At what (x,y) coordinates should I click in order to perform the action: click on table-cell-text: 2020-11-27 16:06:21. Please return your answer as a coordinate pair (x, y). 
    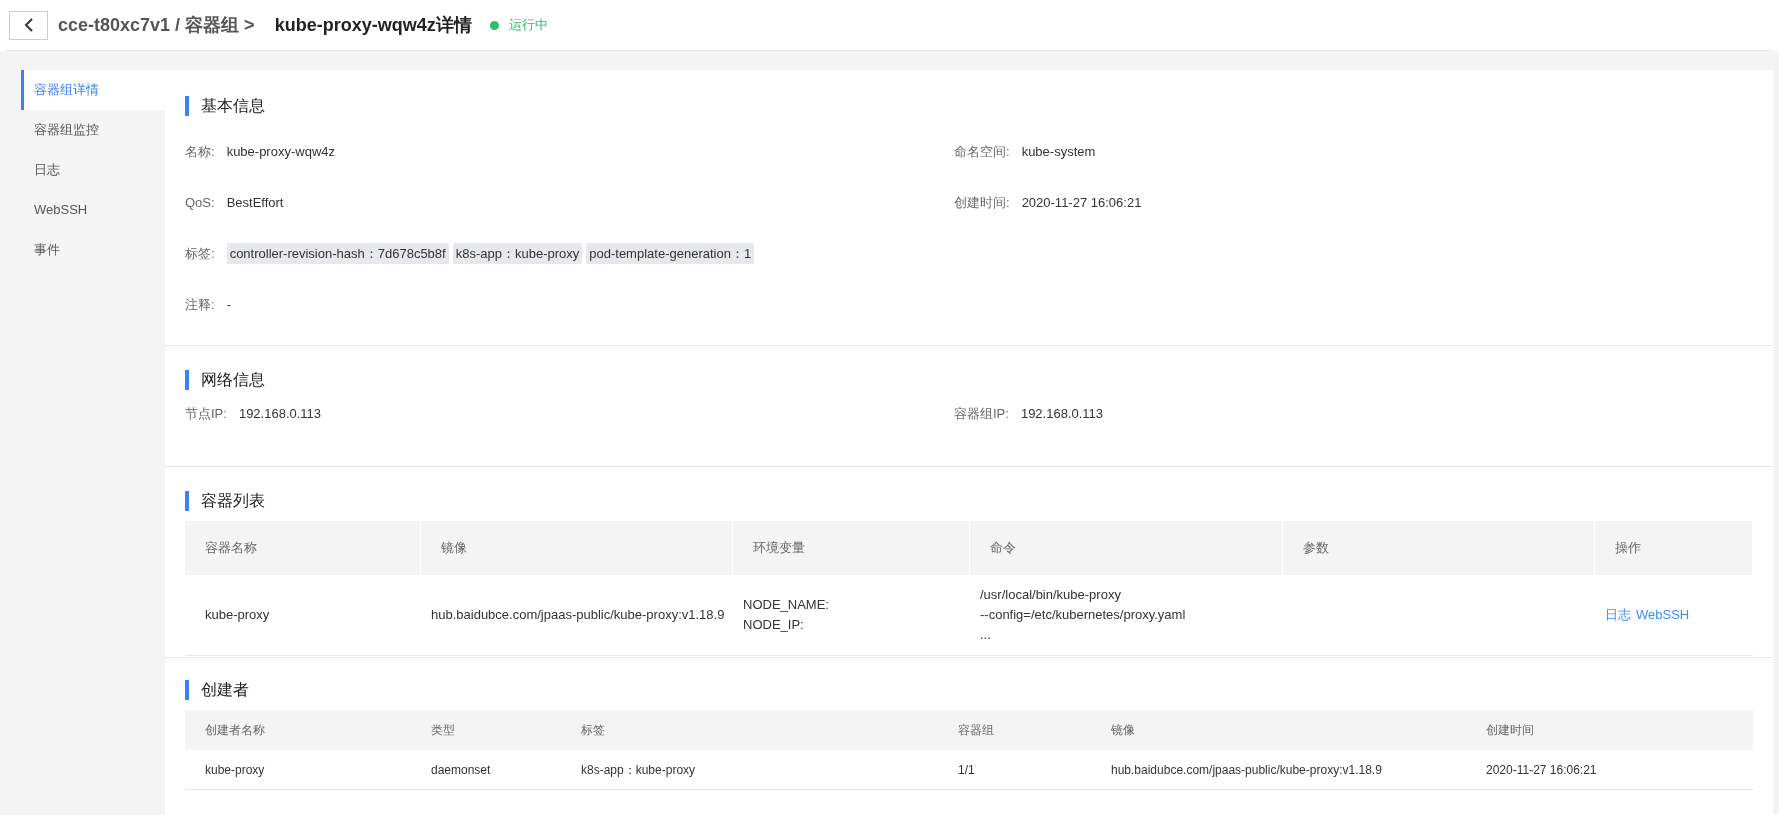
    Looking at the image, I should click on (1541, 770).